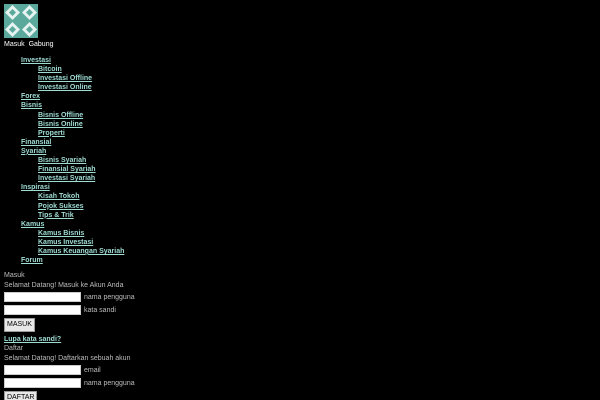  What do you see at coordinates (32, 224) in the screenshot?
I see `nav-link: Kamus` at bounding box center [32, 224].